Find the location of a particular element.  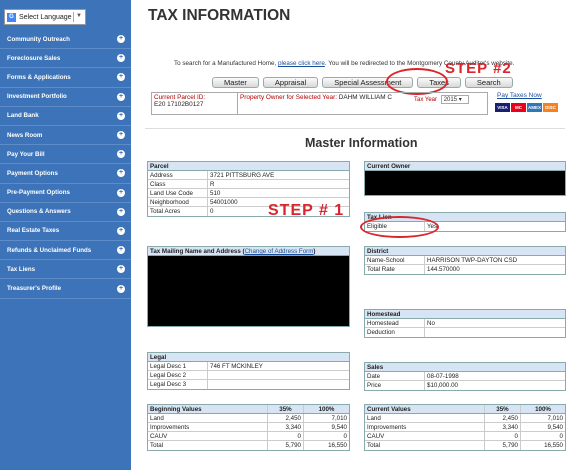

sidebar-item-label: Tax Liens is located at coordinates (21, 269).